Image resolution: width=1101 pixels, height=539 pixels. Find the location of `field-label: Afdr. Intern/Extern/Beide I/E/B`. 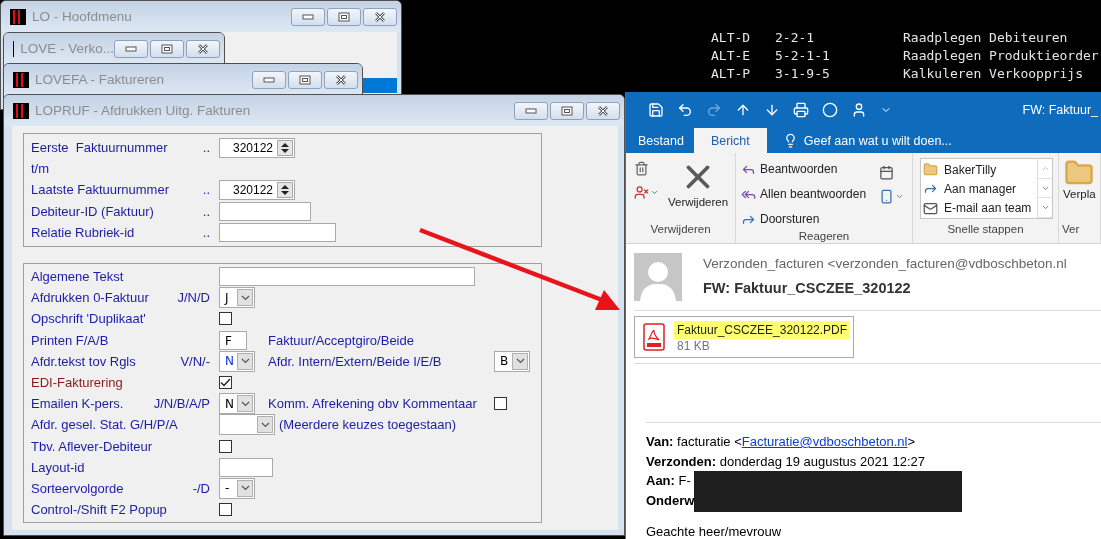

field-label: Afdr. Intern/Extern/Beide I/E/B is located at coordinates (355, 361).